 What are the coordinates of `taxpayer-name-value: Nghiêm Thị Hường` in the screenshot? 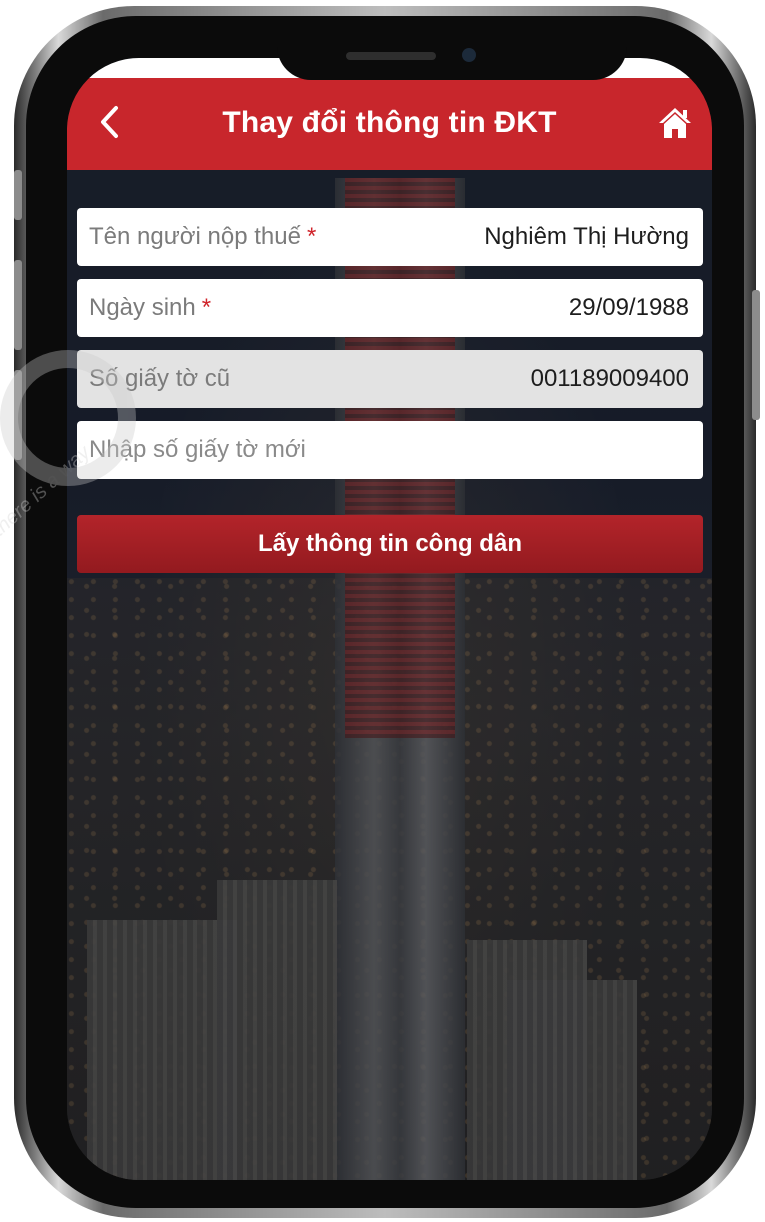 It's located at (586, 236).